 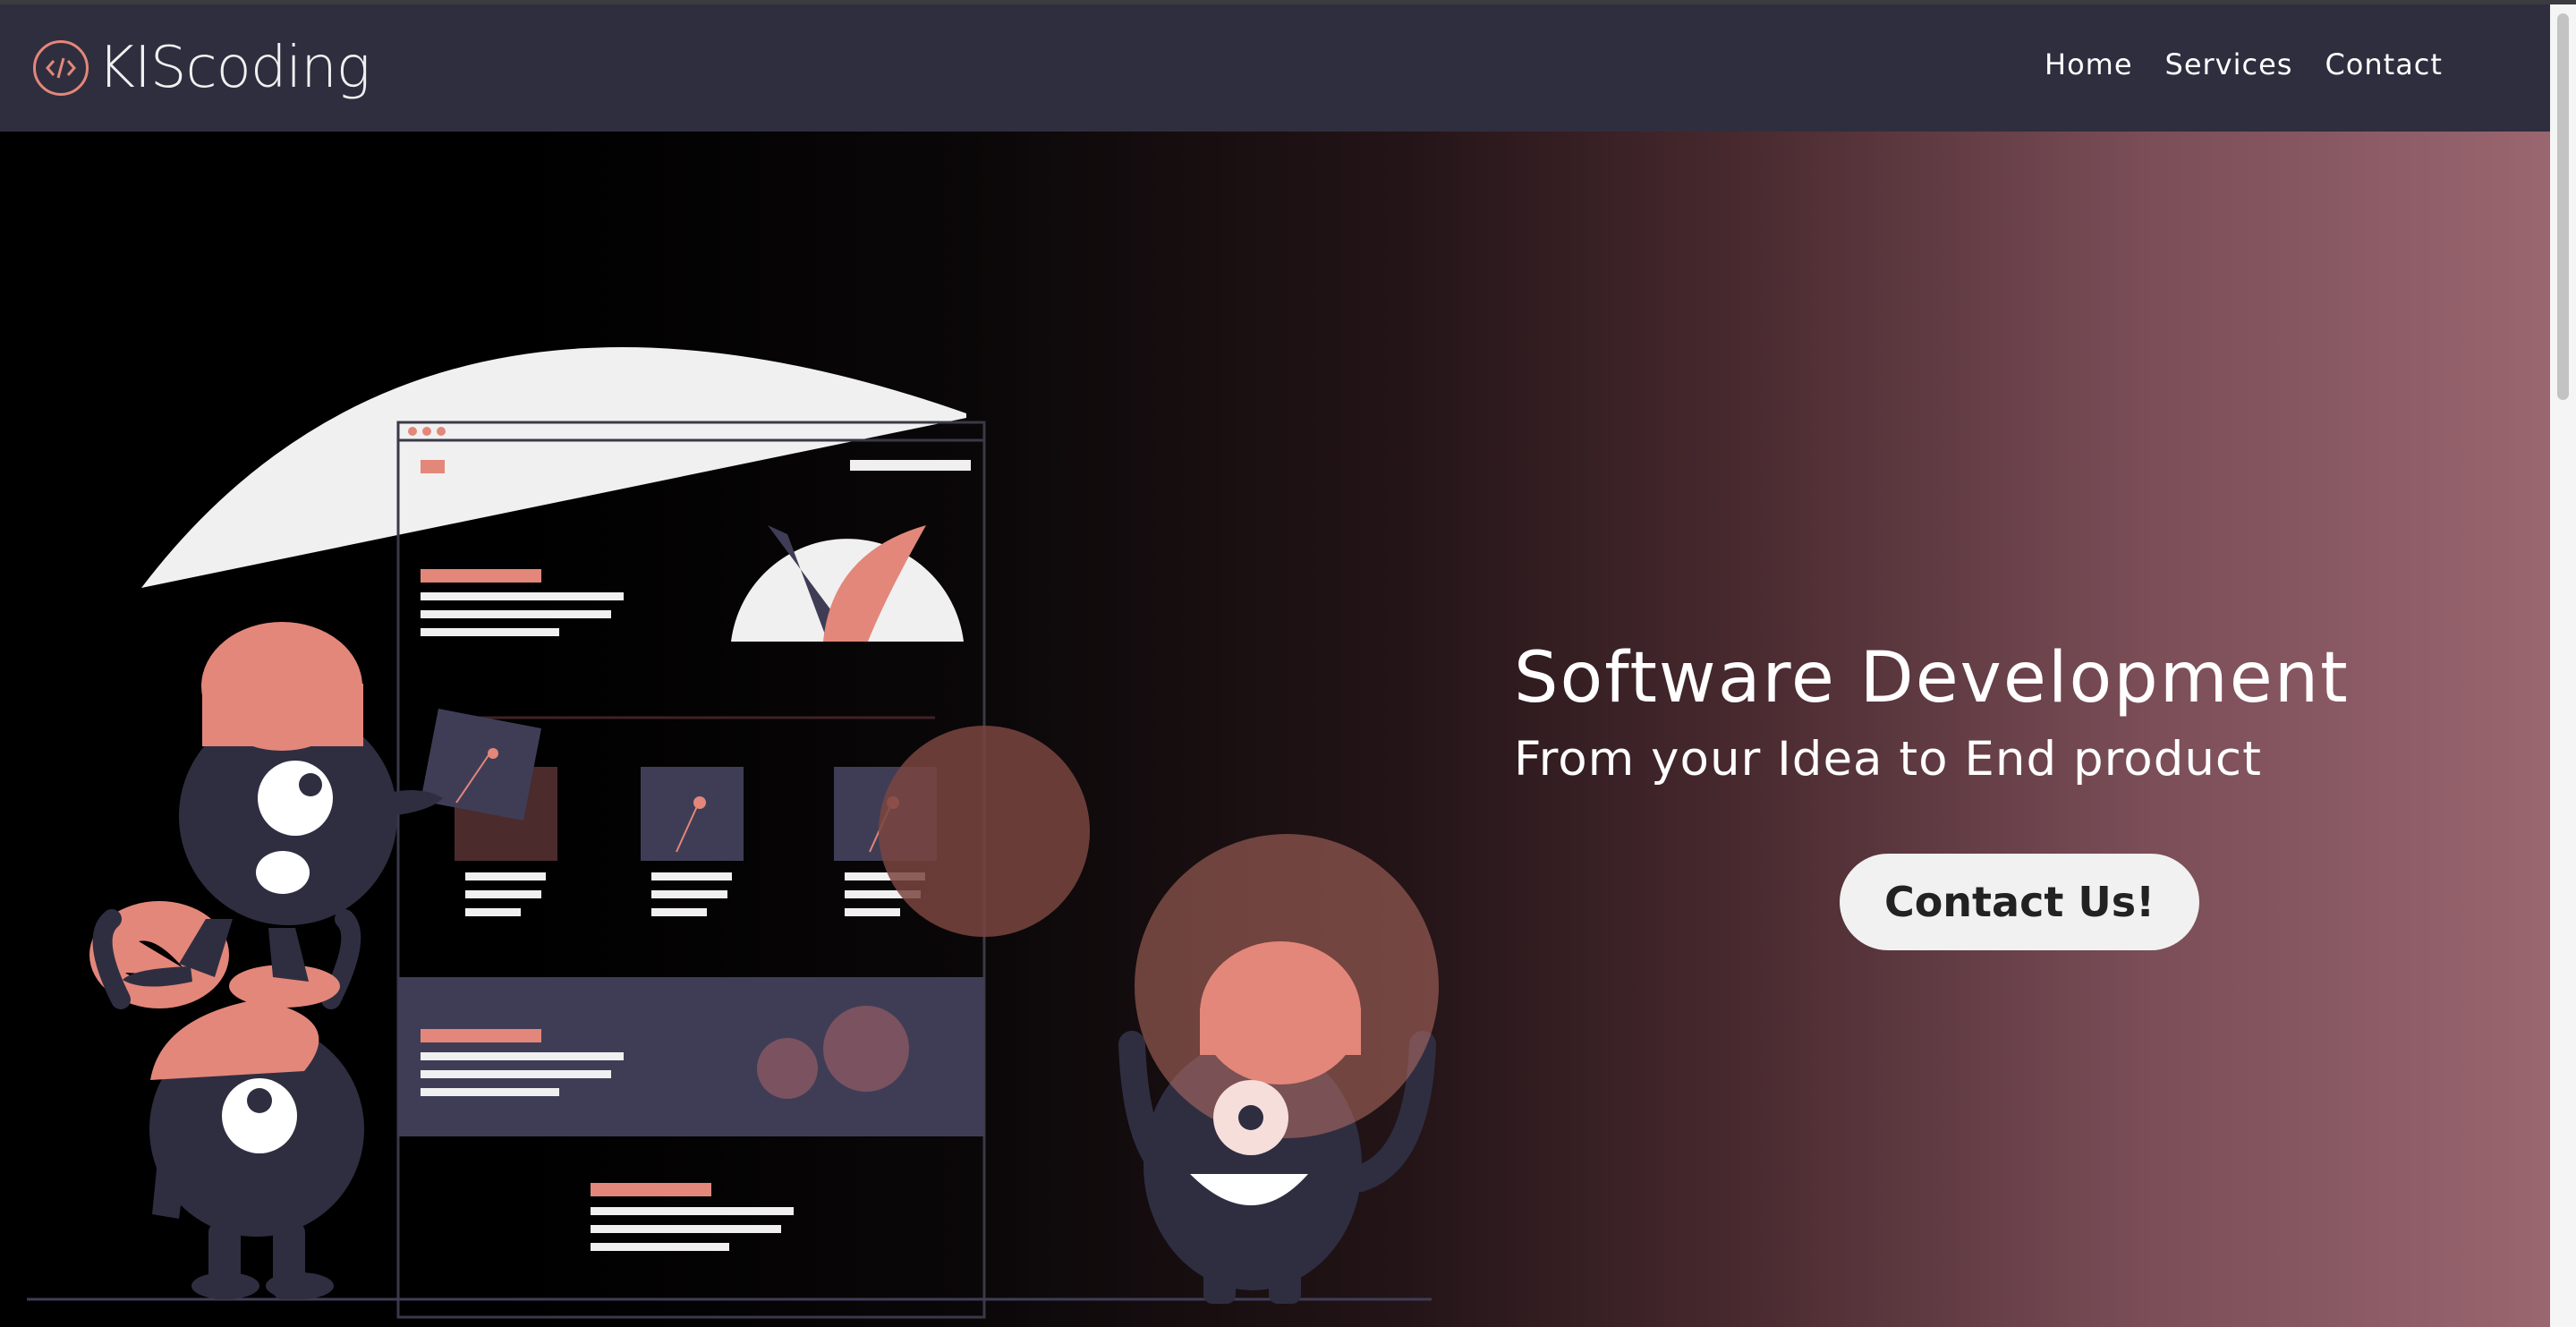 I want to click on hero-subtitle: From your Idea to End product, so click(x=1888, y=759).